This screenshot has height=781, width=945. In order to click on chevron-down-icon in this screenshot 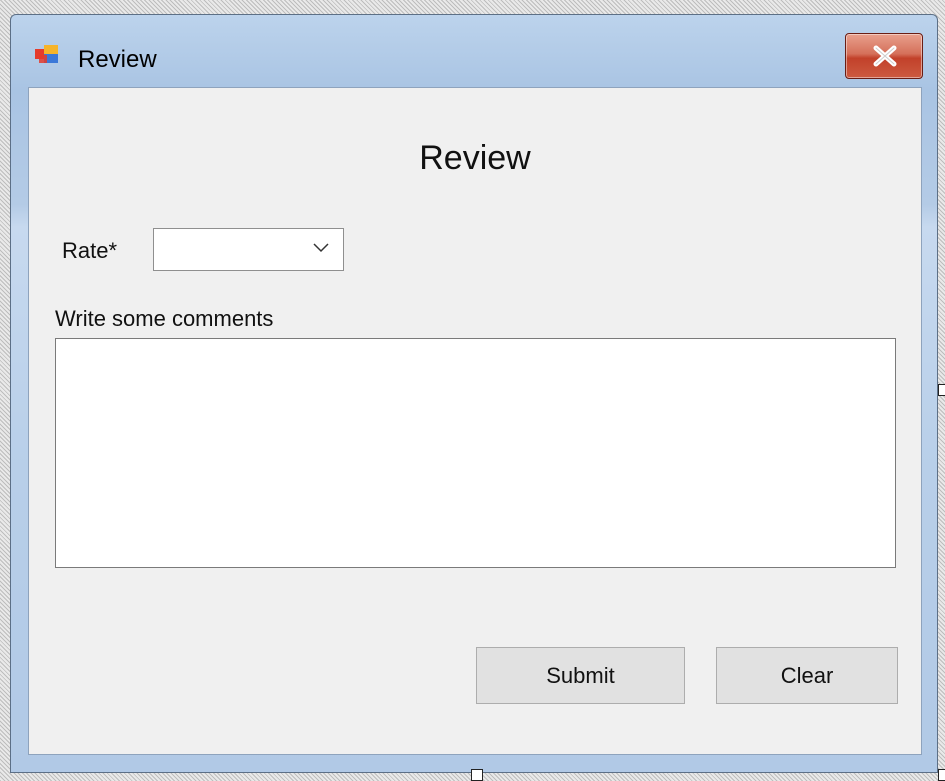, I will do `click(321, 248)`.